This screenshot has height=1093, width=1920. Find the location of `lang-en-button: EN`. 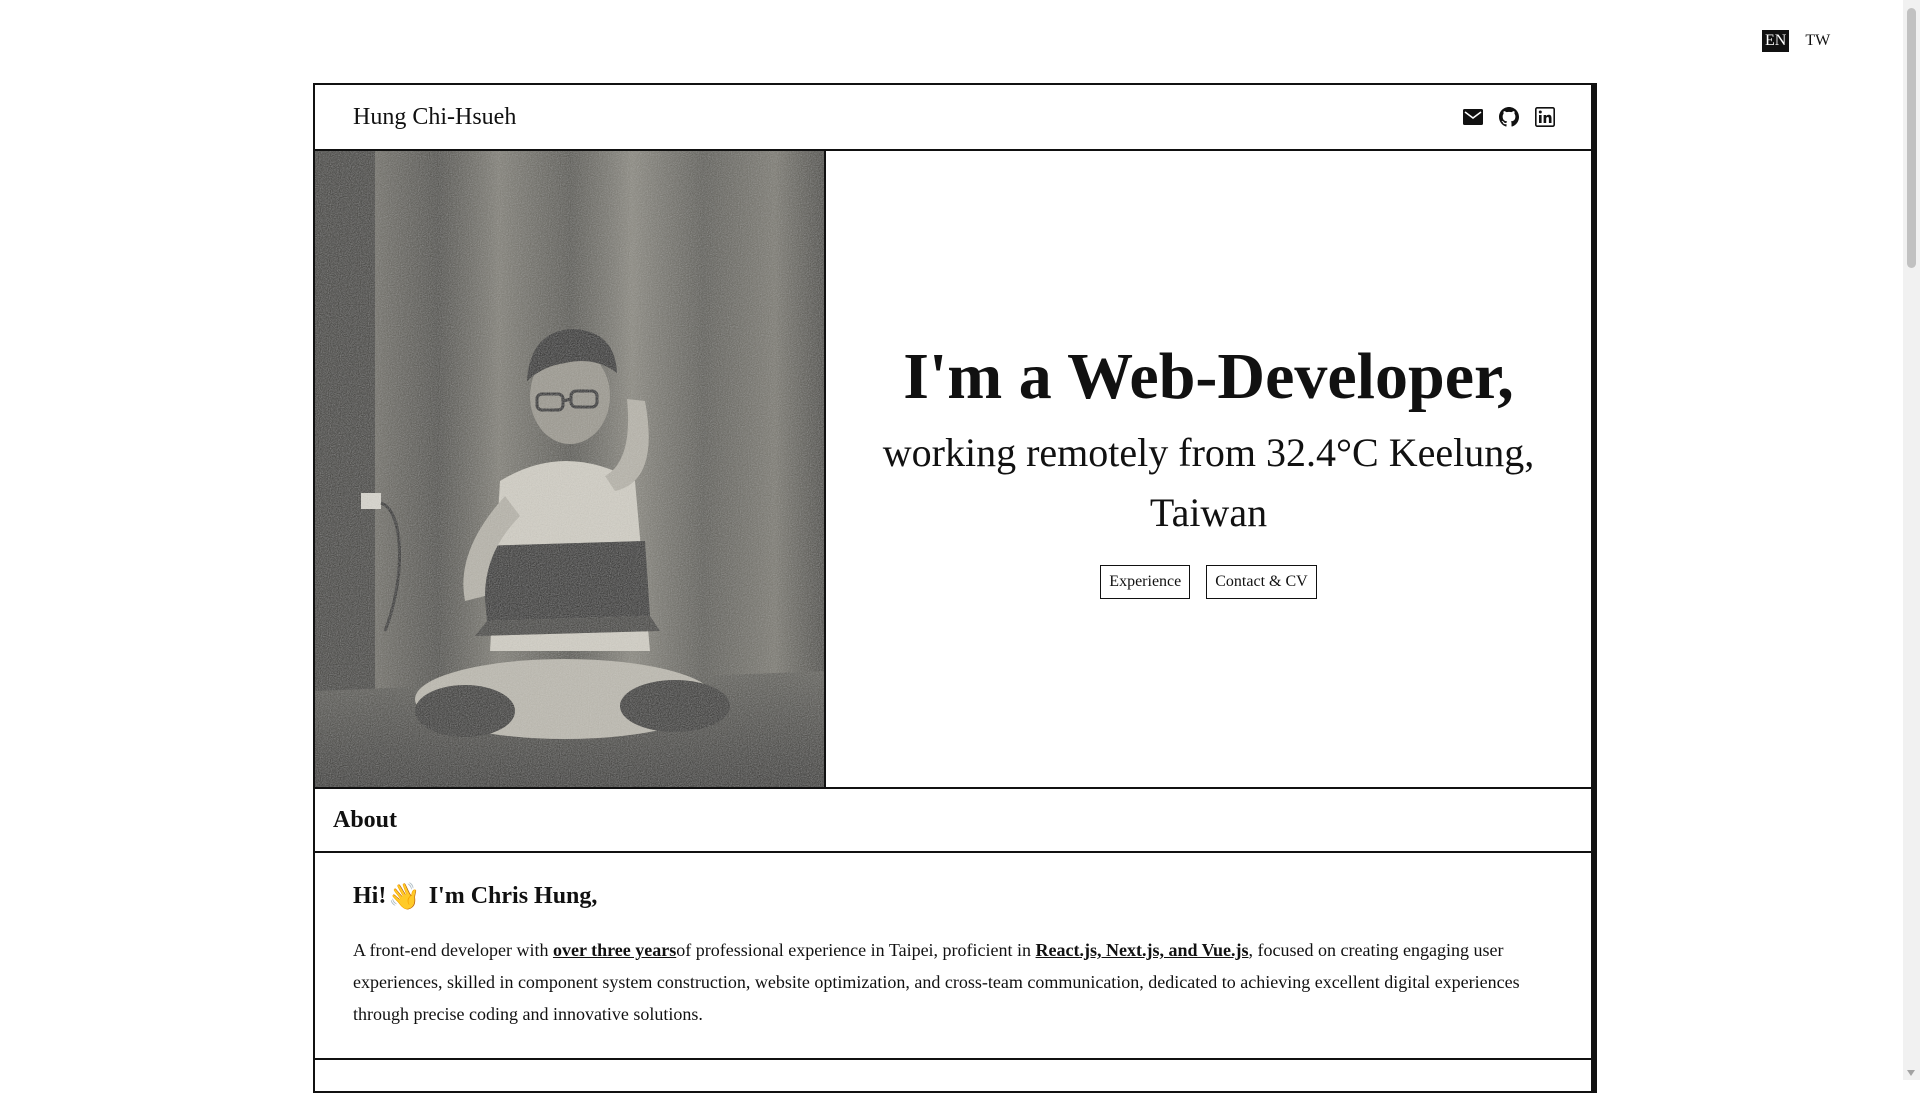

lang-en-button: EN is located at coordinates (1776, 41).